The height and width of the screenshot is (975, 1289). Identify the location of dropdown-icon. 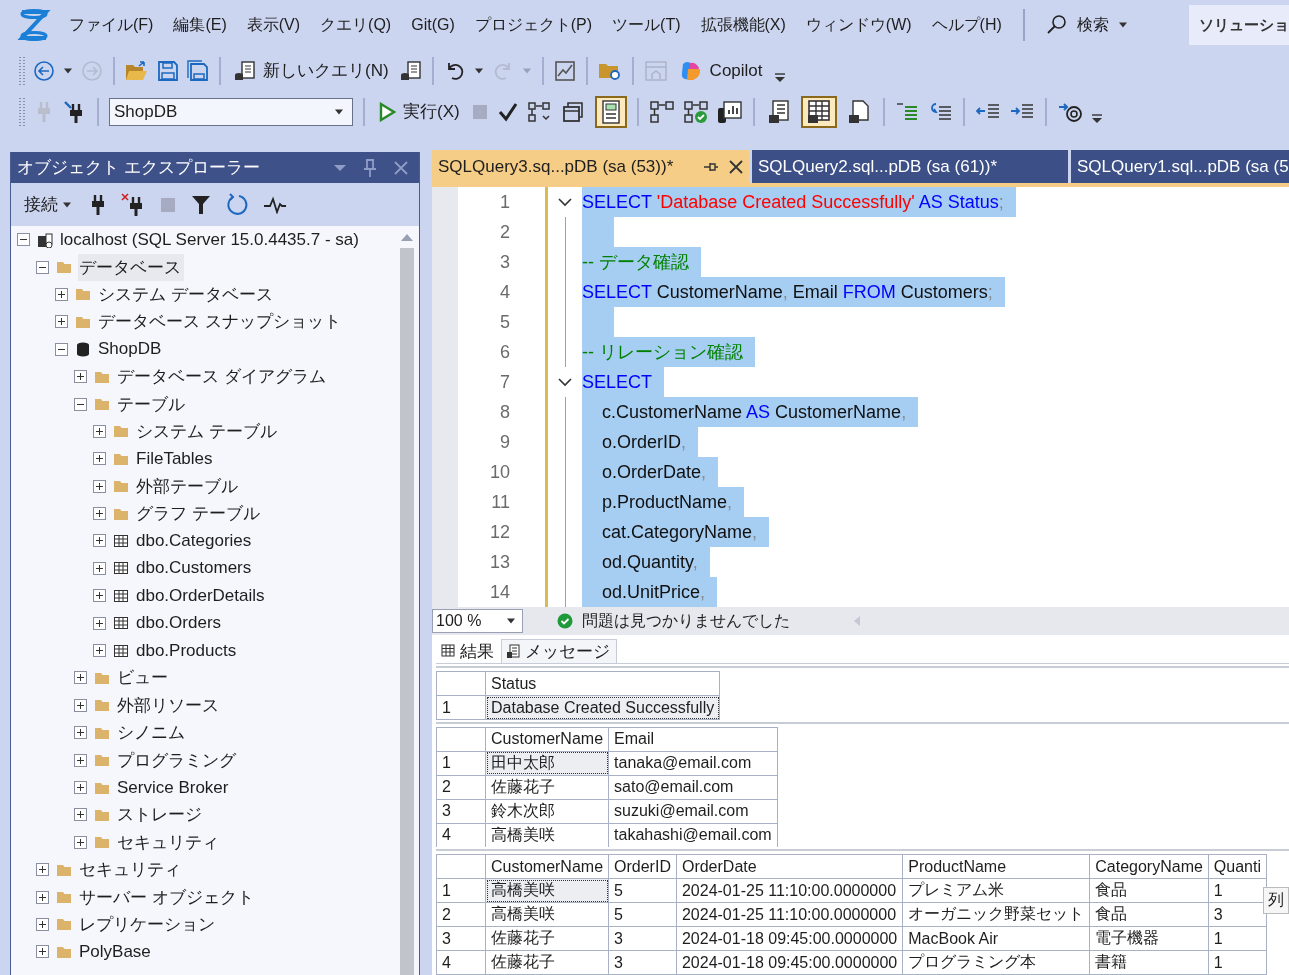
(340, 167).